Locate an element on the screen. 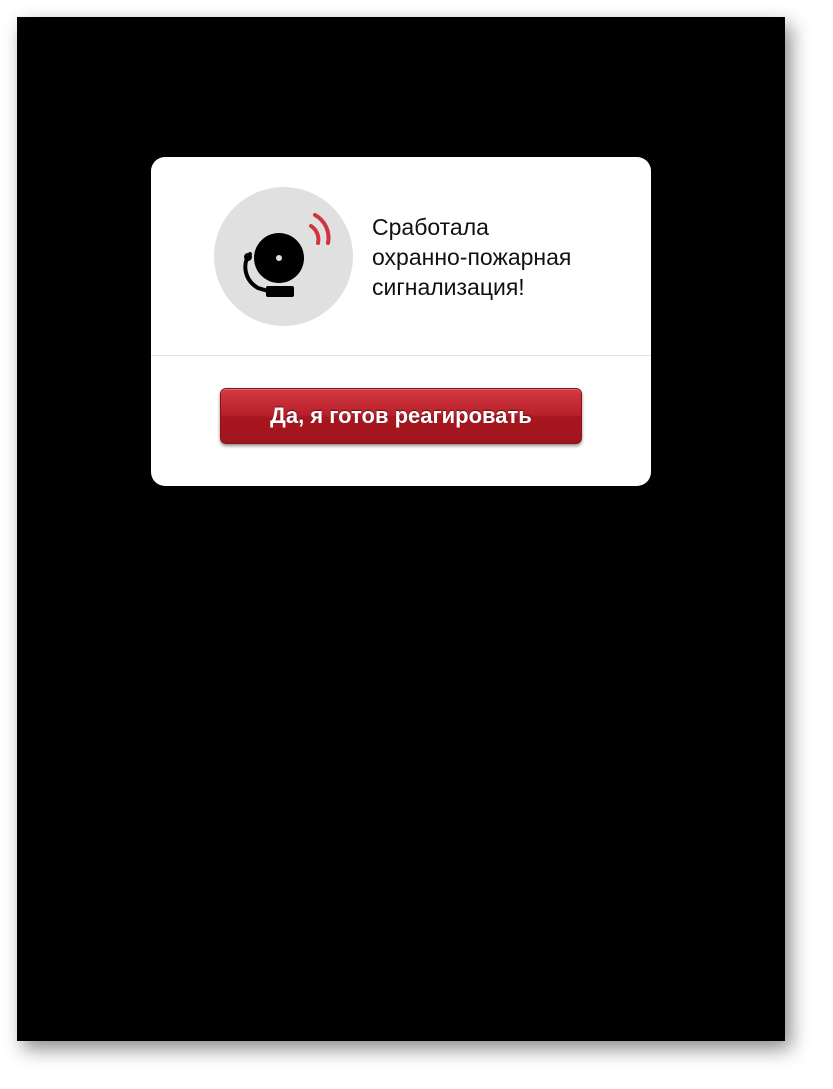 The image size is (833, 1089). alarm-message: Сработала охранно-пожарная сигнализация! is located at coordinates (472, 257).